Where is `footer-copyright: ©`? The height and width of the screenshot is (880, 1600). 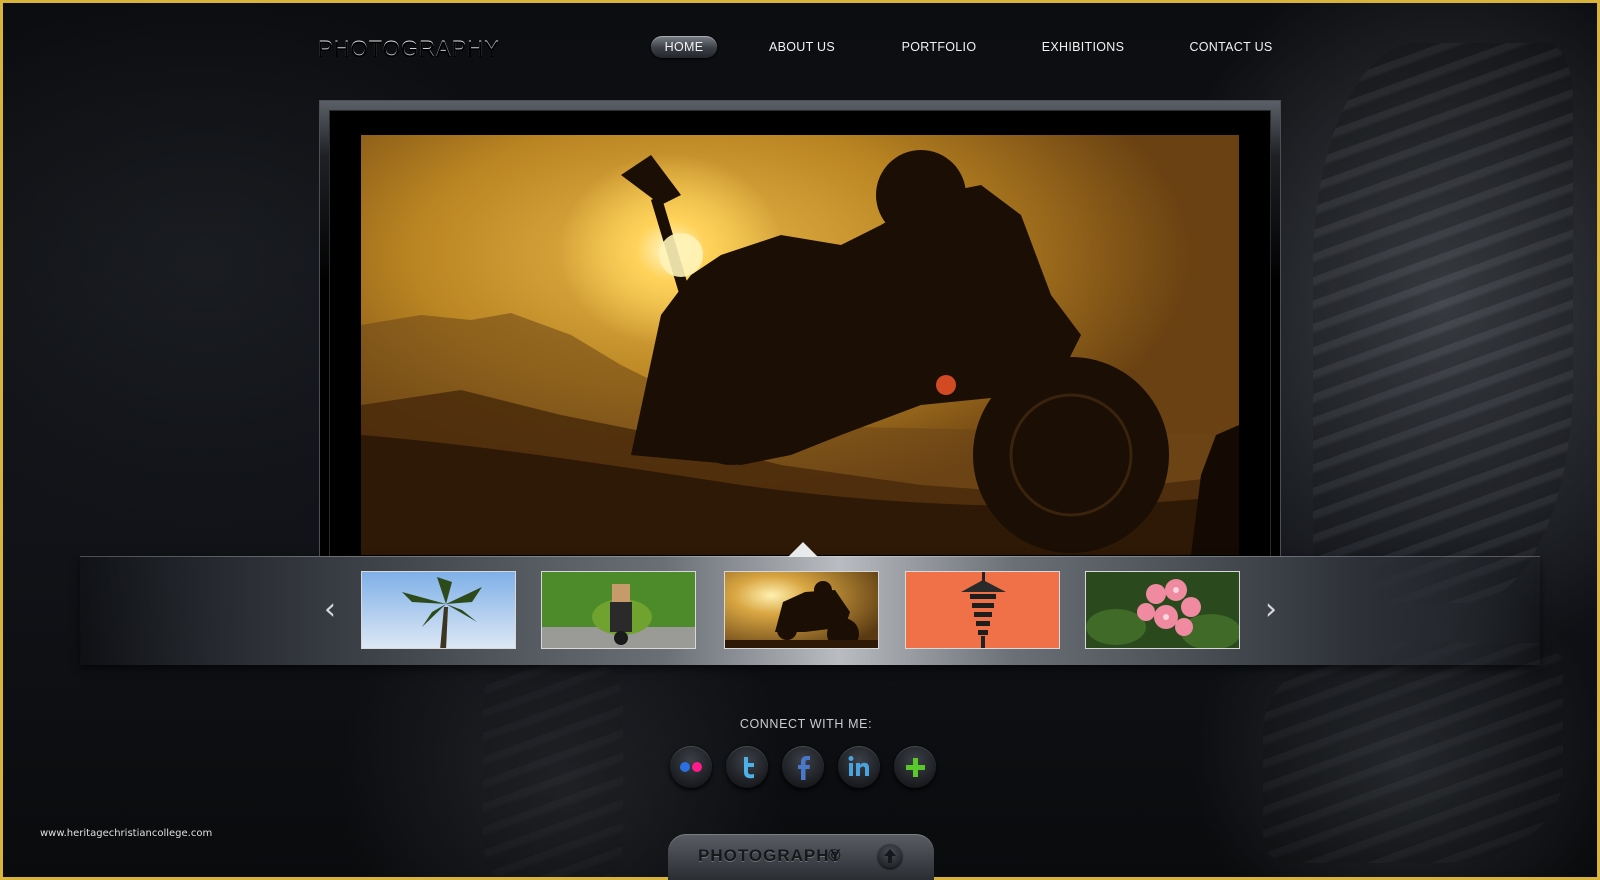
footer-copyright: © is located at coordinates (834, 855).